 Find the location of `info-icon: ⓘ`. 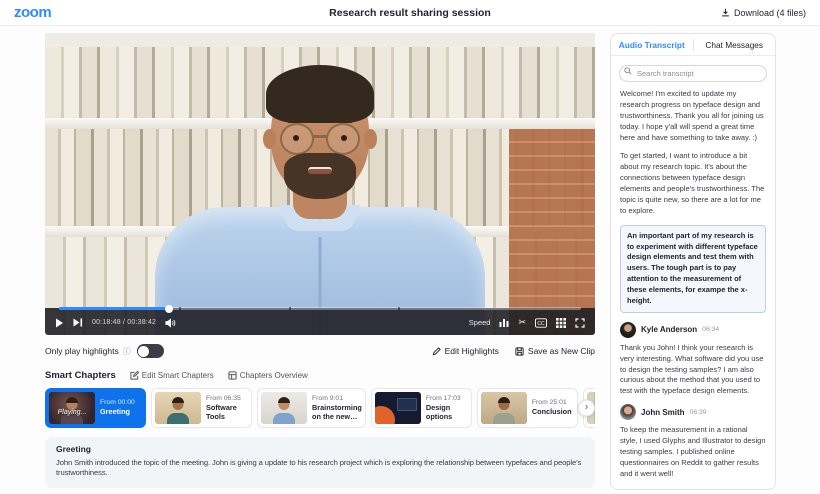

info-icon: ⓘ is located at coordinates (127, 351).